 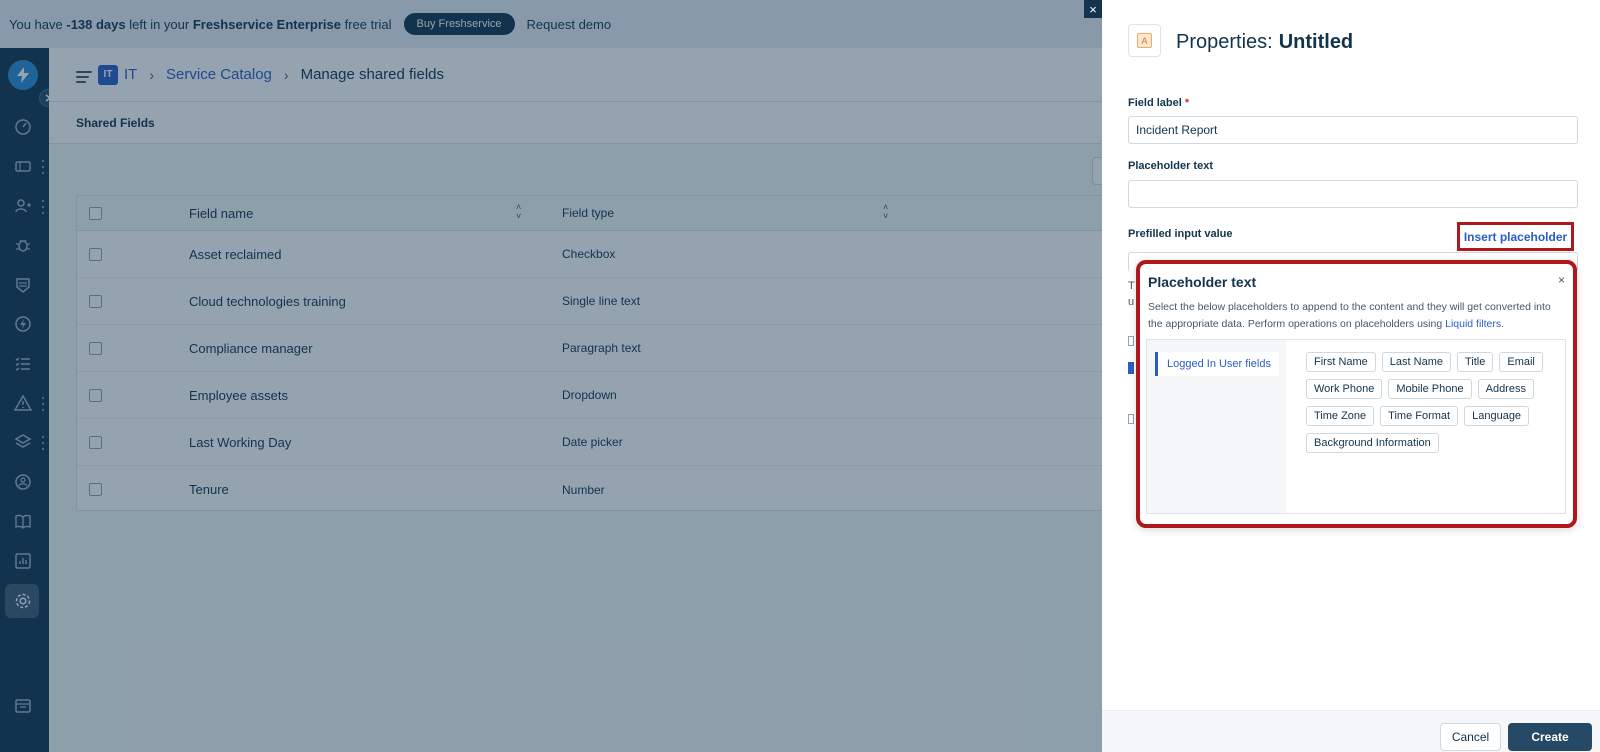 What do you see at coordinates (1561, 280) in the screenshot?
I see `close-popover-icon: ×` at bounding box center [1561, 280].